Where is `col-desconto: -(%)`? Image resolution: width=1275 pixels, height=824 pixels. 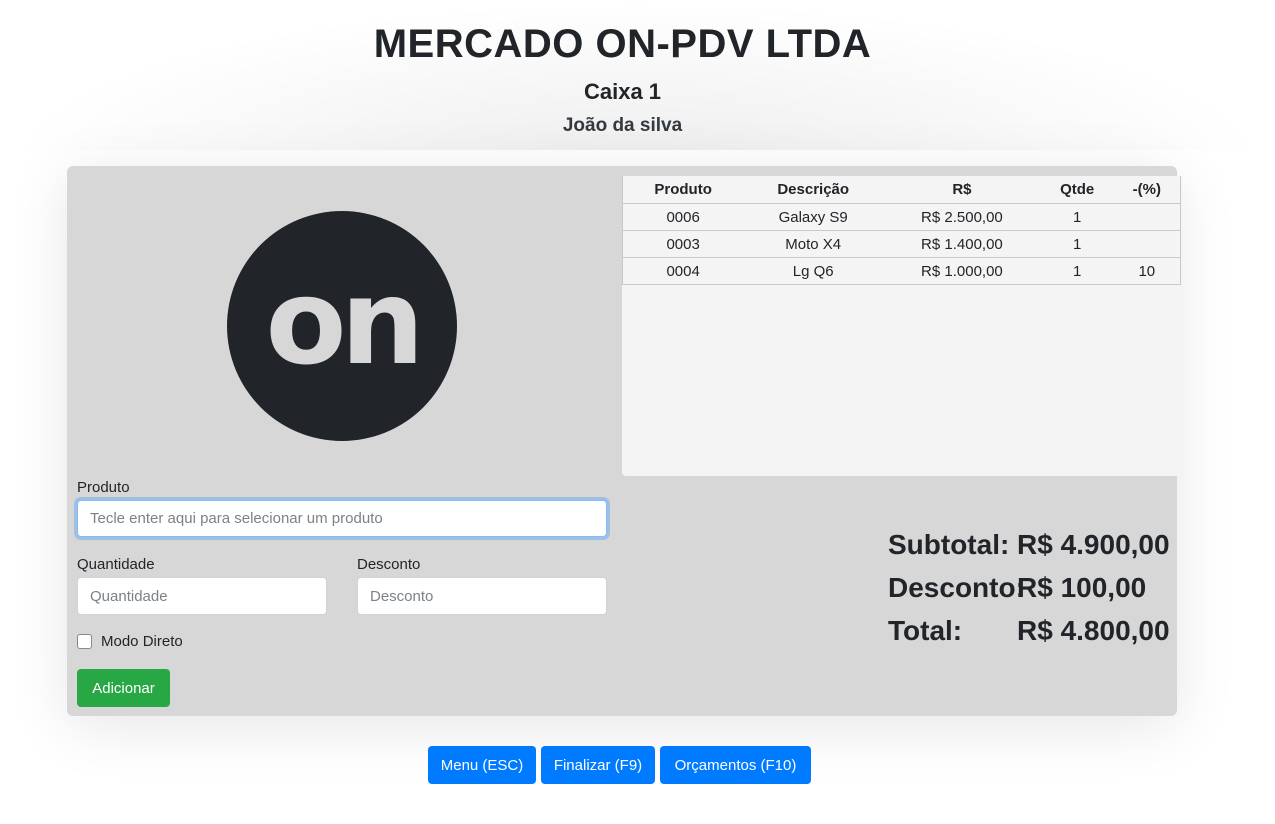
col-desconto: -(%) is located at coordinates (1147, 190).